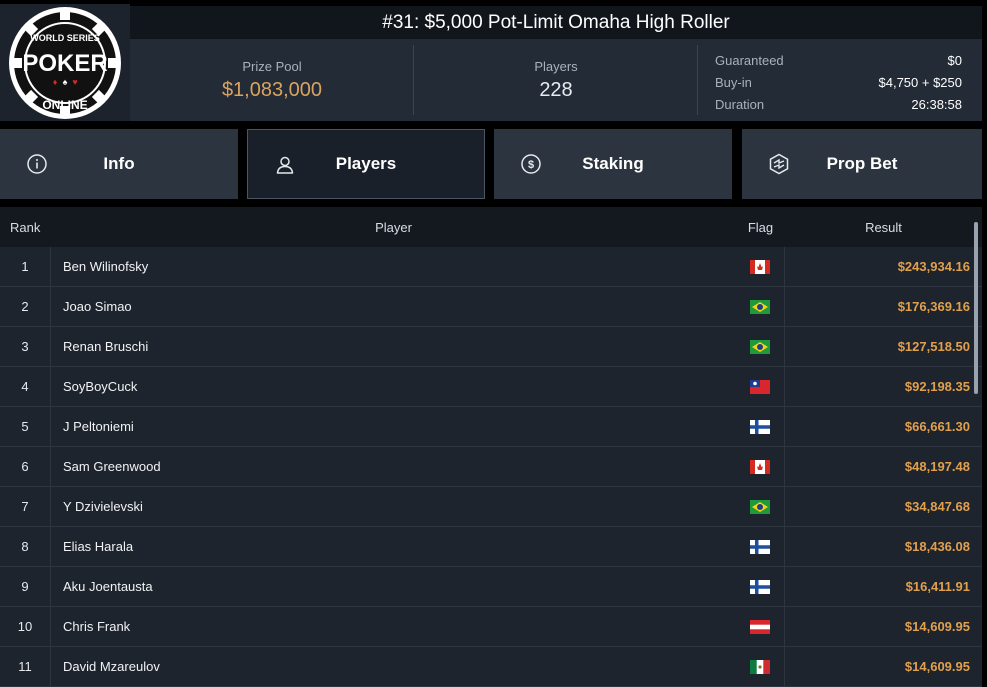 The image size is (987, 687). I want to click on table-row: 8 Elias Harala $18,436.08, so click(491, 546).